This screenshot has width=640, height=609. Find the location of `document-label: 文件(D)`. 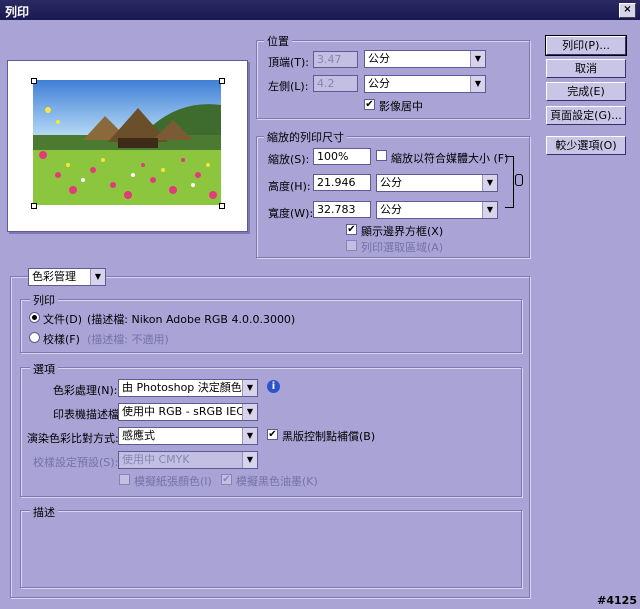

document-label: 文件(D) is located at coordinates (63, 319).